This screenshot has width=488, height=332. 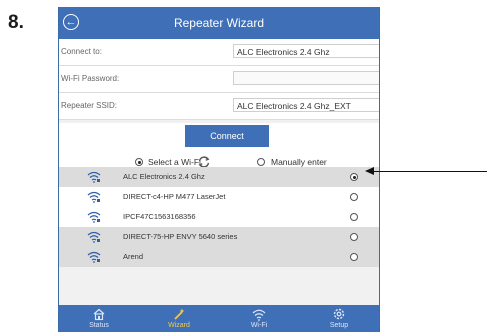 I want to click on wifi-password-row: Wi-Fi Password:, so click(x=219, y=79).